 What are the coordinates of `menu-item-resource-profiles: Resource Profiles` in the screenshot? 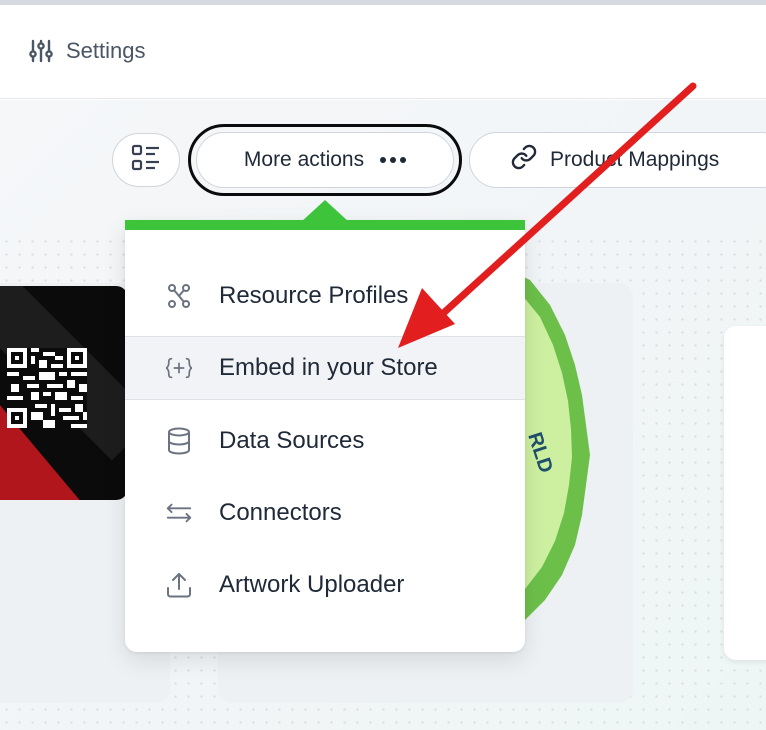 It's located at (325, 296).